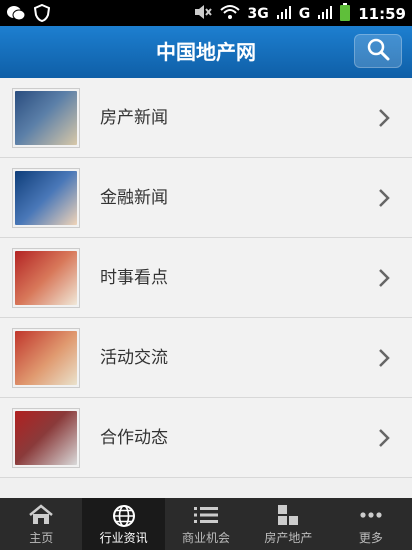 This screenshot has width=412, height=550. I want to click on tab-label: 行业资讯, so click(123, 538).